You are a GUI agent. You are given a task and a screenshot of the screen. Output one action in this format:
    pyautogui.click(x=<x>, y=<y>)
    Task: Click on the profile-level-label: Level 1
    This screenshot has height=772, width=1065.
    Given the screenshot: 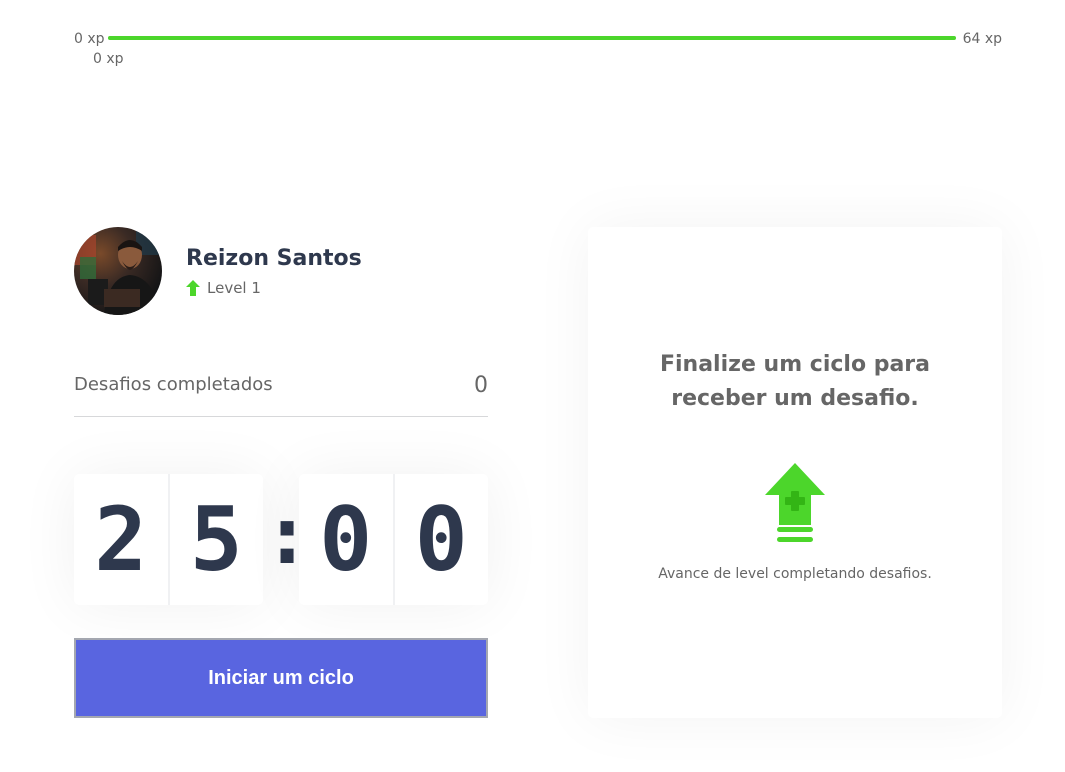 What is the action you would take?
    pyautogui.click(x=234, y=288)
    